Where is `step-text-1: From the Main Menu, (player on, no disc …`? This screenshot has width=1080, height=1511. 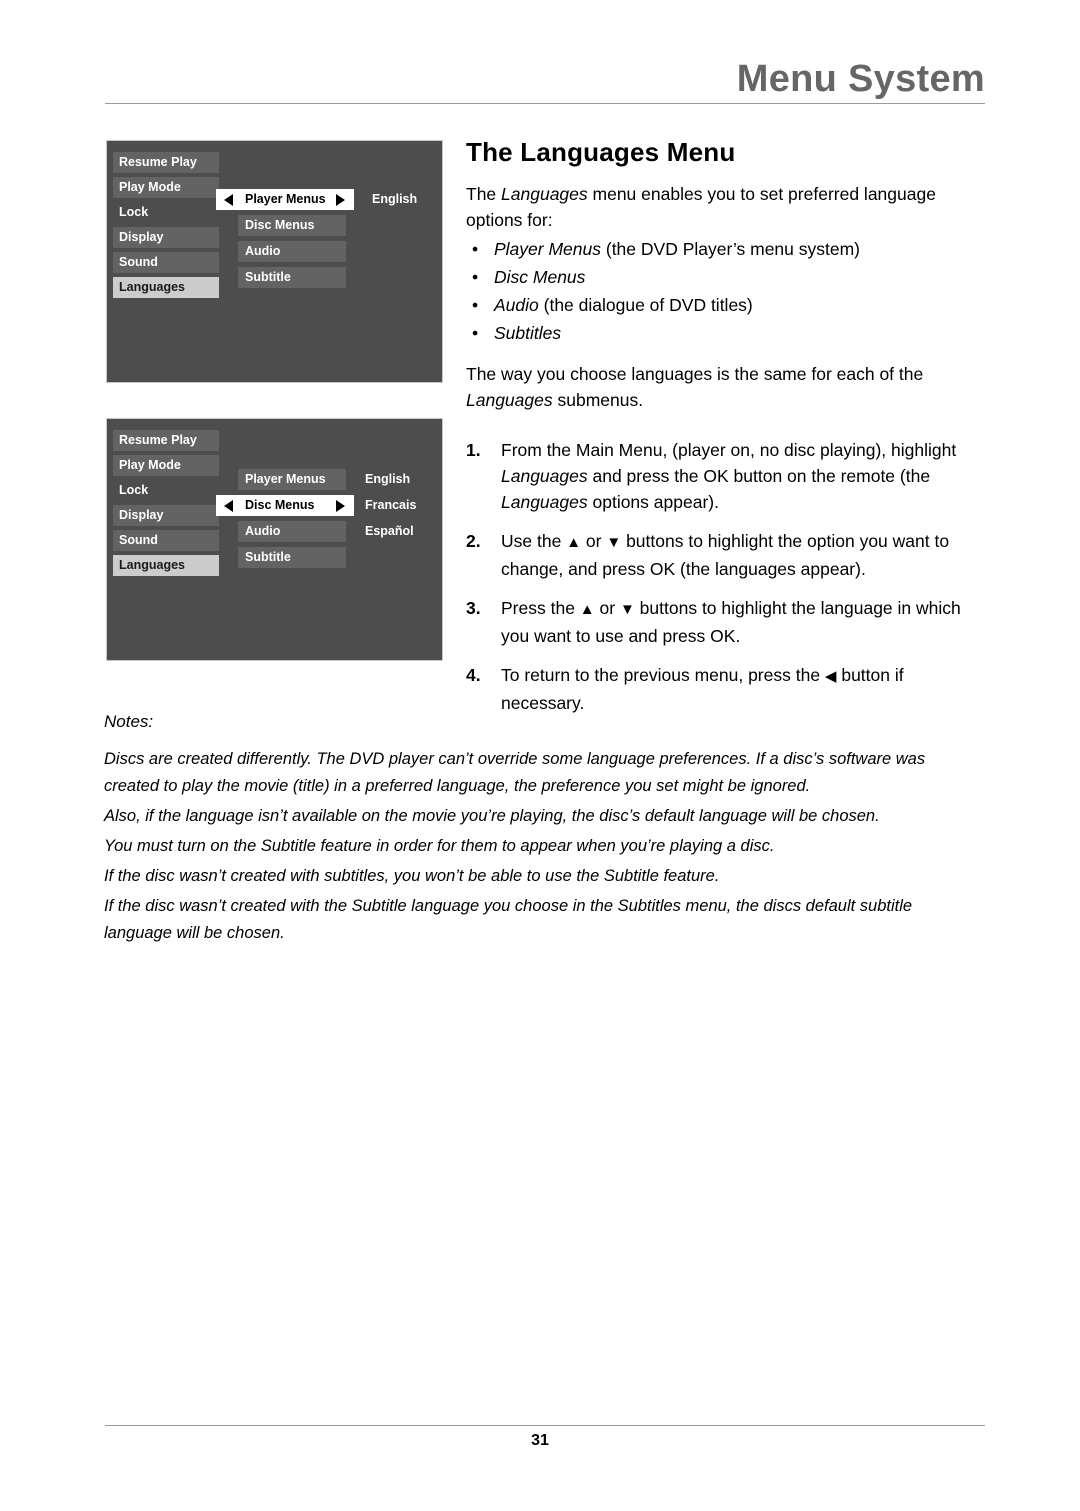
step-text-1: From the Main Menu, (player on, no disc … is located at coordinates (729, 449).